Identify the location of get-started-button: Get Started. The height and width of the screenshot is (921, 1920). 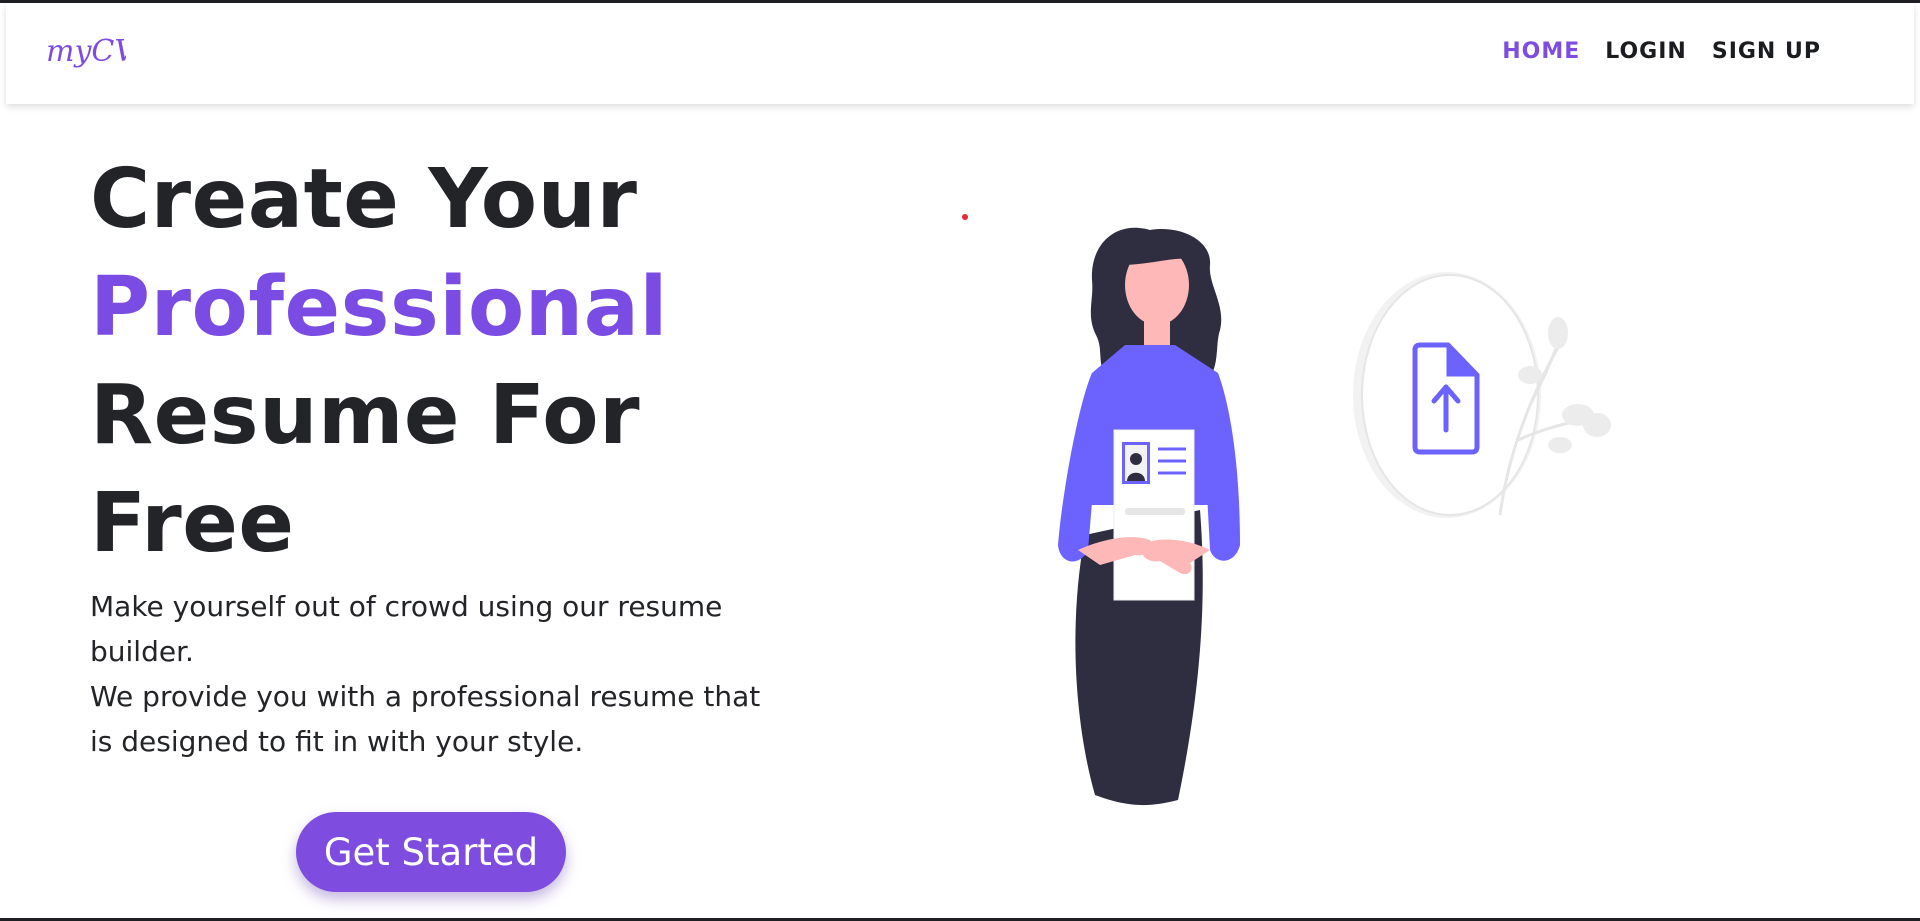
(431, 852).